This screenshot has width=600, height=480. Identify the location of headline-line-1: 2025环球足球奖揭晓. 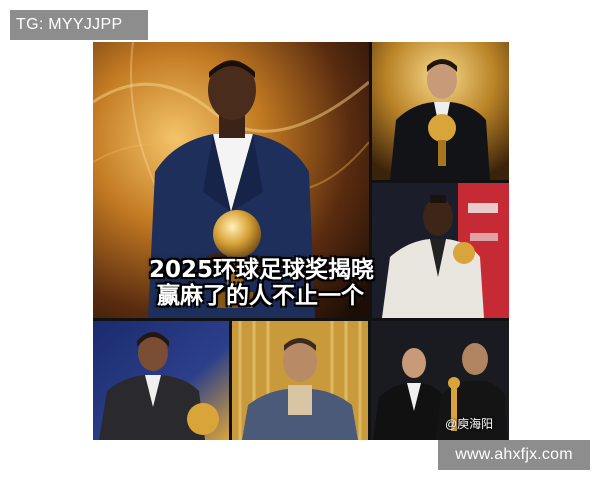
(262, 270).